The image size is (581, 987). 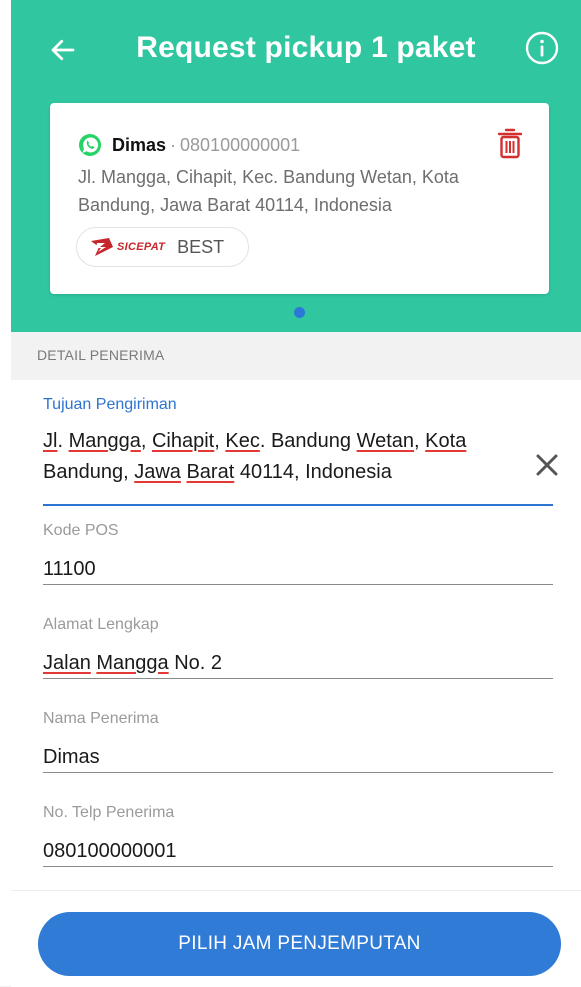 I want to click on section-title: DETAIL PENERIMA, so click(x=101, y=355).